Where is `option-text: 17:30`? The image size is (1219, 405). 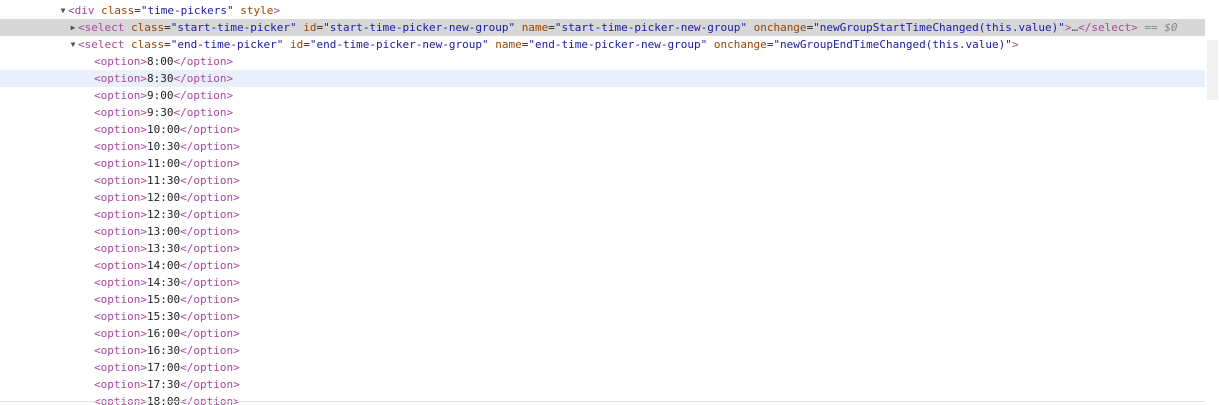
option-text: 17:30 is located at coordinates (163, 384).